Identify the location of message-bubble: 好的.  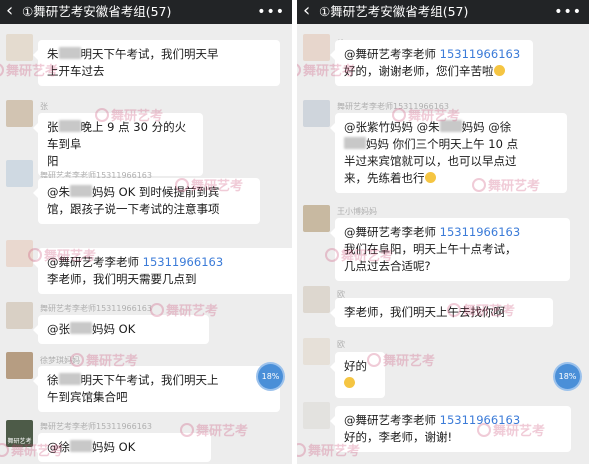
(357, 375).